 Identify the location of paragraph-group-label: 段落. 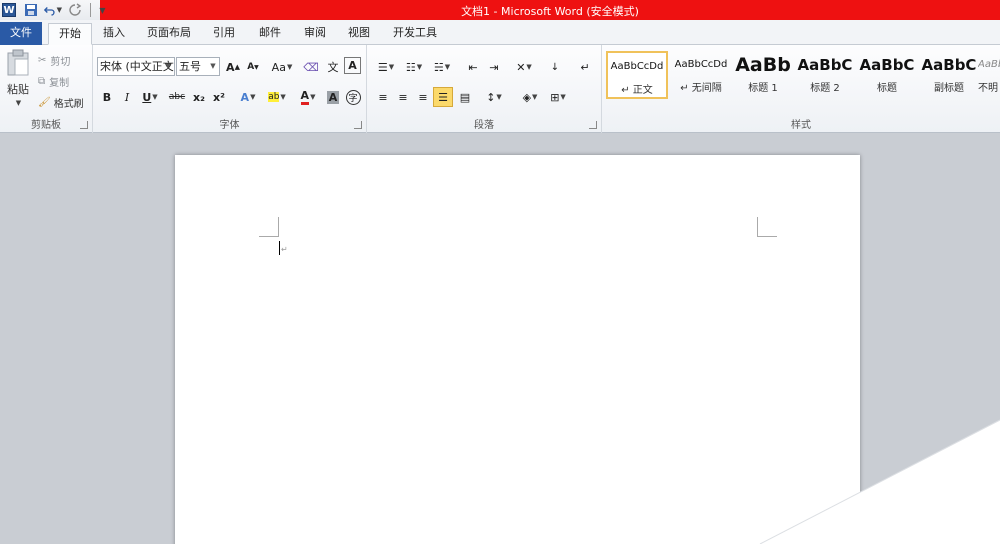
(484, 125).